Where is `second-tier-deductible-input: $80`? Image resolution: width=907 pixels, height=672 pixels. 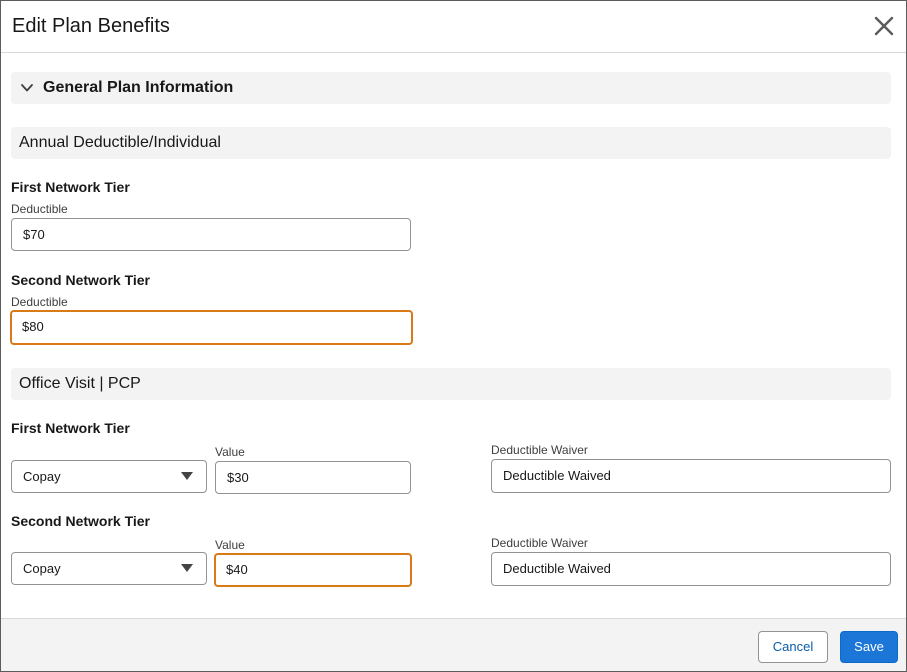
second-tier-deductible-input: $80 is located at coordinates (211, 327).